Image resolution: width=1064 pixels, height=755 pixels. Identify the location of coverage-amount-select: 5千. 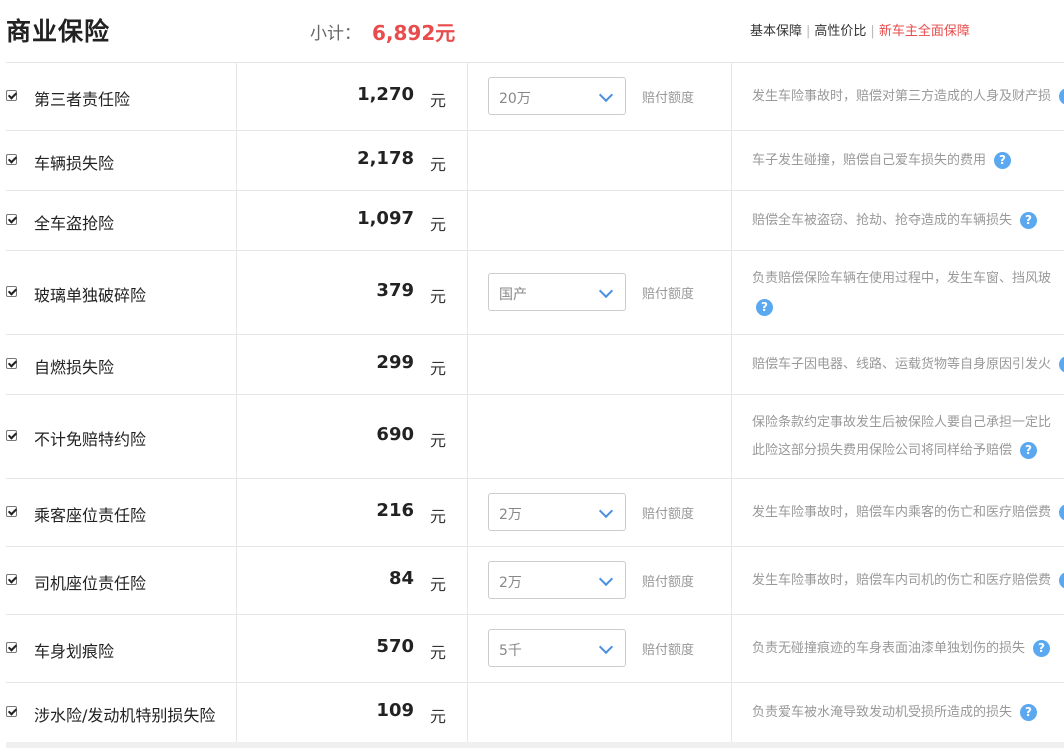
(557, 648).